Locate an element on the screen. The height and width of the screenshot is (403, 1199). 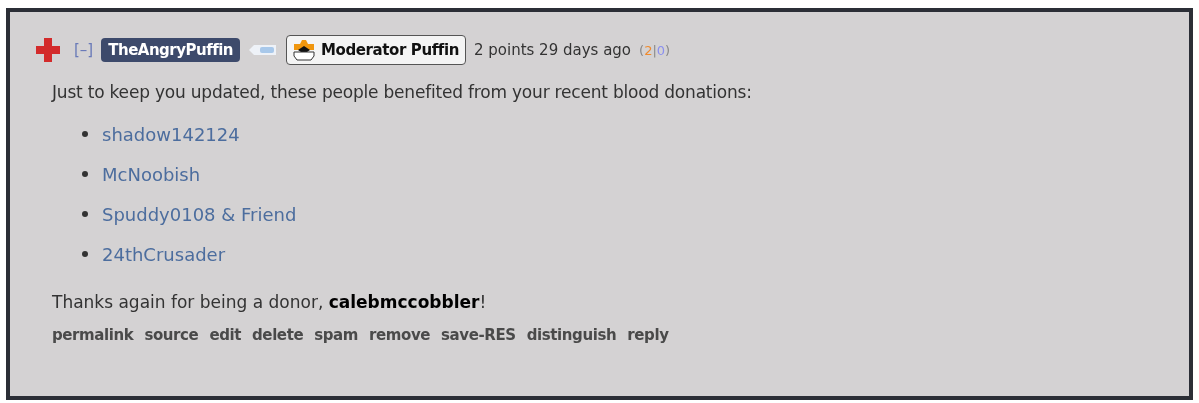
action-link: reply is located at coordinates (648, 335).